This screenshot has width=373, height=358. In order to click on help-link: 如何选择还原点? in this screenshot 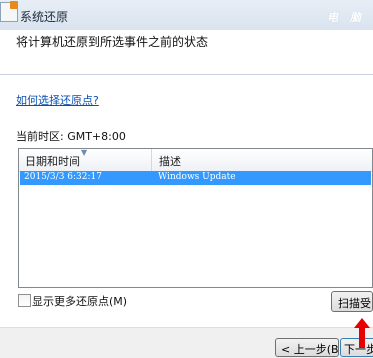, I will do `click(57, 100)`.